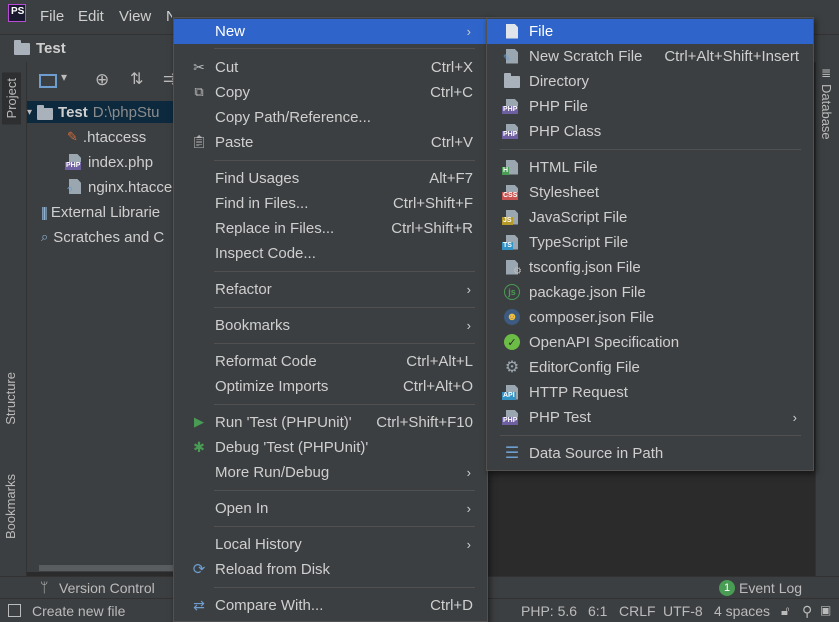 This screenshot has height=622, width=839. What do you see at coordinates (650, 217) in the screenshot?
I see `submenu-item-javascript-file: JS JavaScript File` at bounding box center [650, 217].